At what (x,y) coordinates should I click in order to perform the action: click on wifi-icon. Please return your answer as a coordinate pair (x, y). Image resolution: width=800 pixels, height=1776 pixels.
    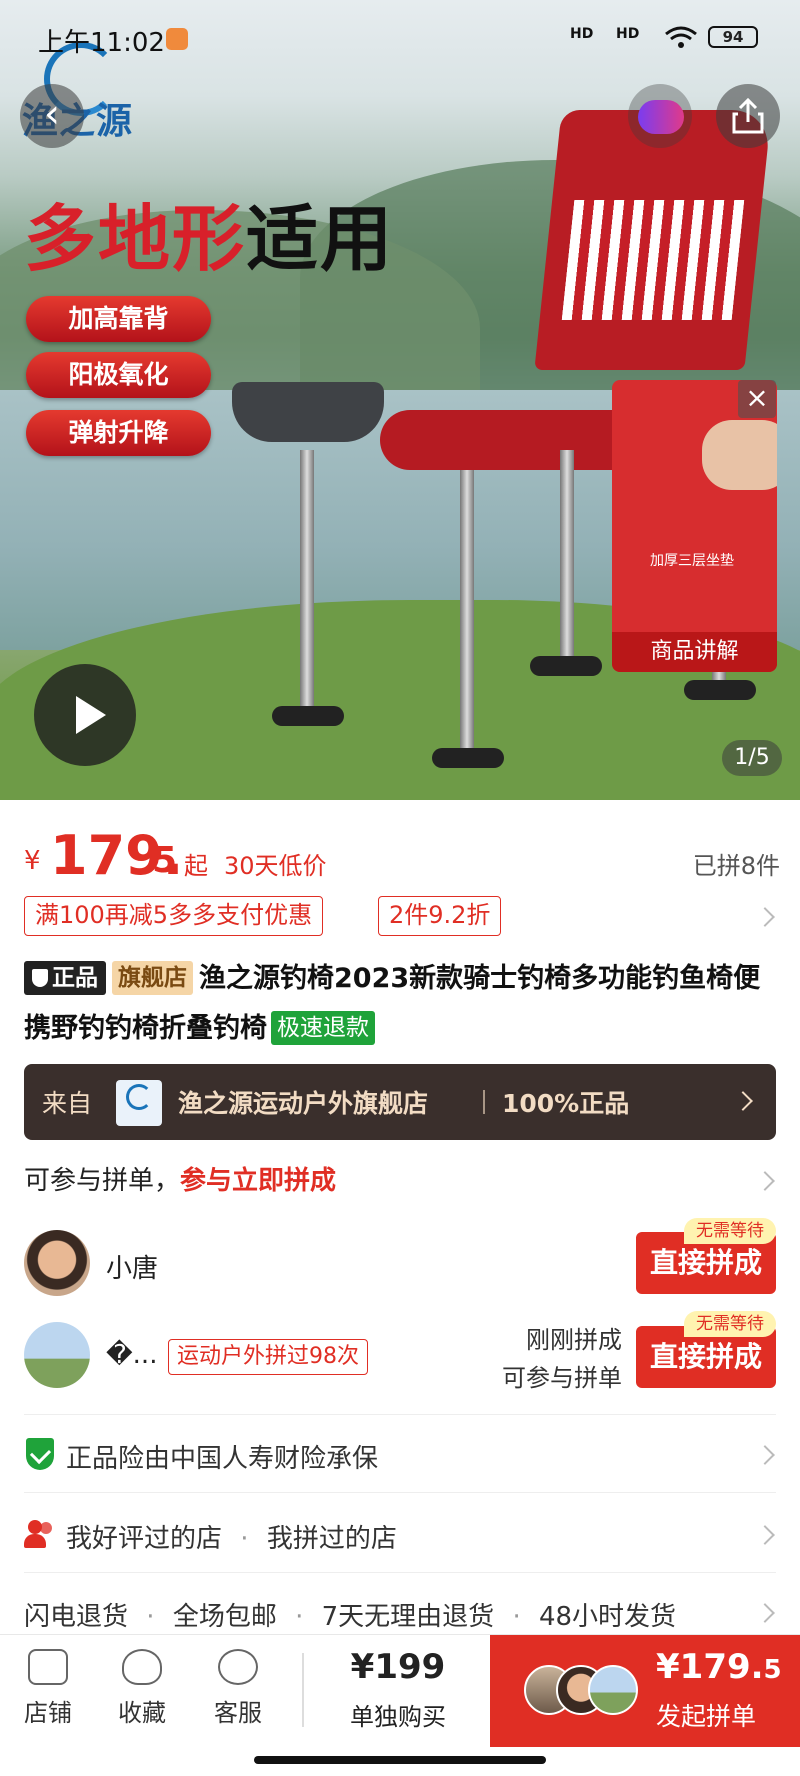
    Looking at the image, I should click on (681, 40).